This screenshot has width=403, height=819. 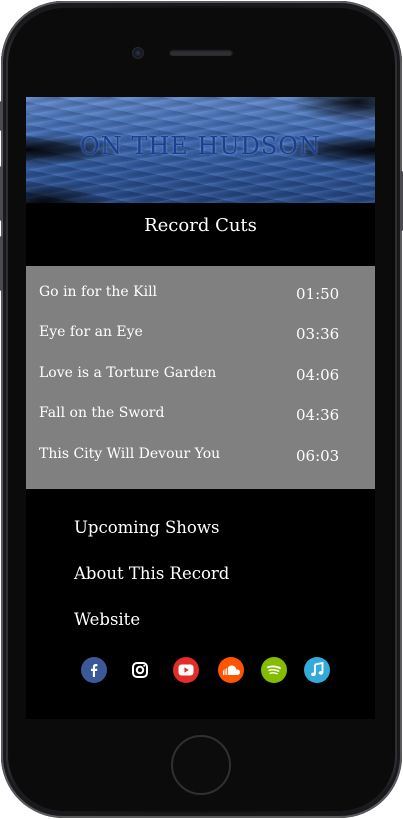 I want to click on upcoming-shows-link: Upcoming Shows, so click(x=146, y=527).